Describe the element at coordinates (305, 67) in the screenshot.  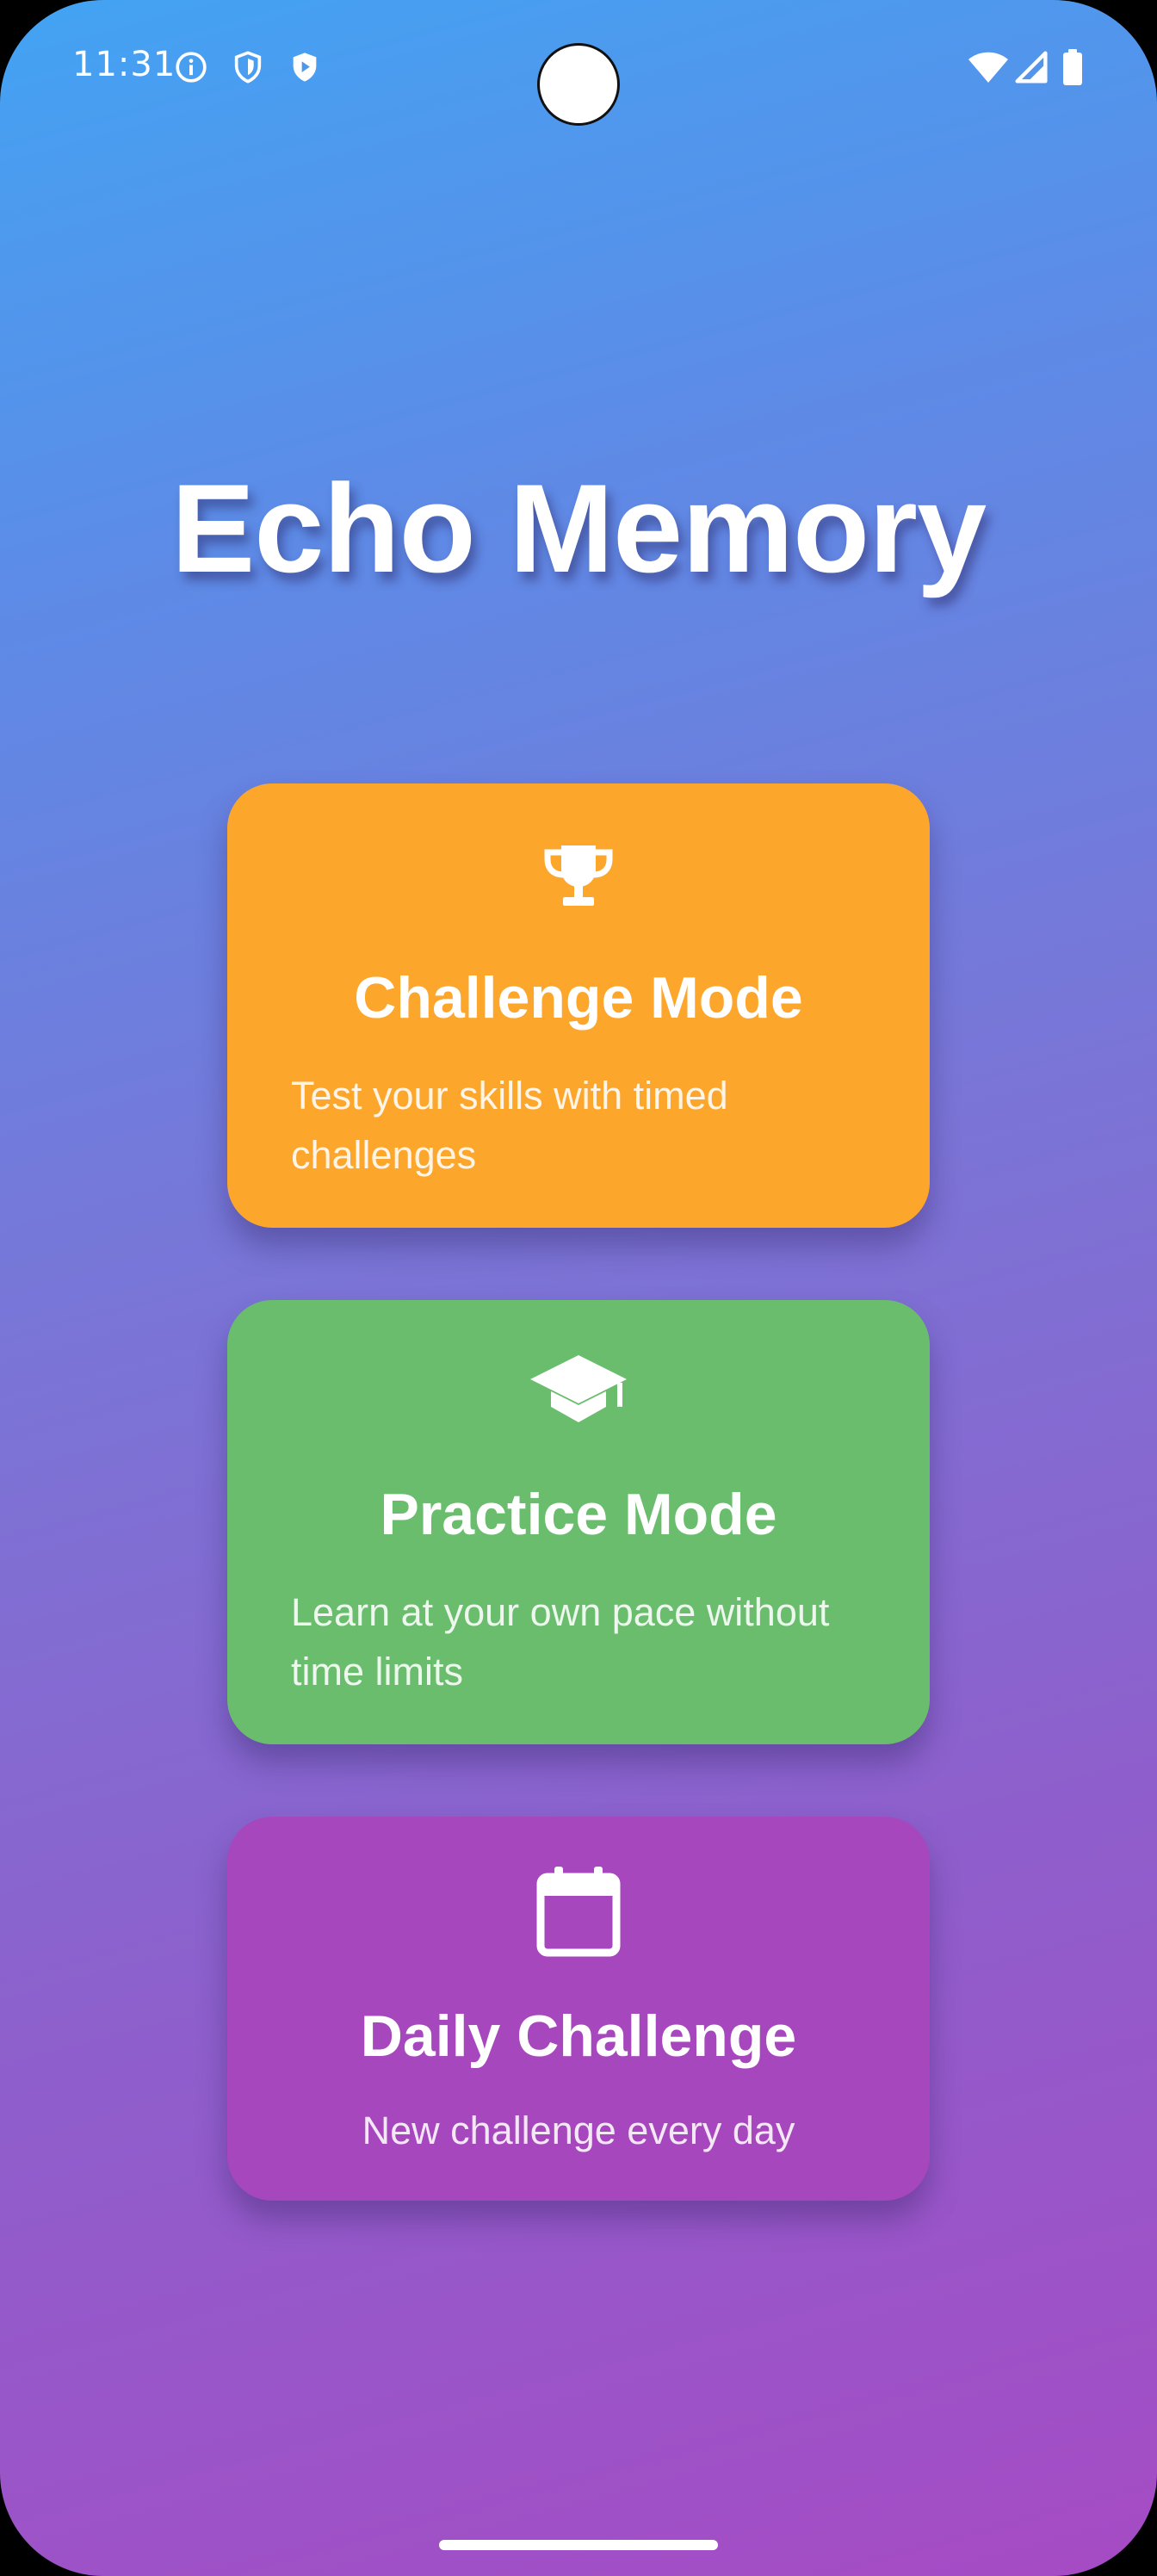
I see `play-shield-icon` at that location.